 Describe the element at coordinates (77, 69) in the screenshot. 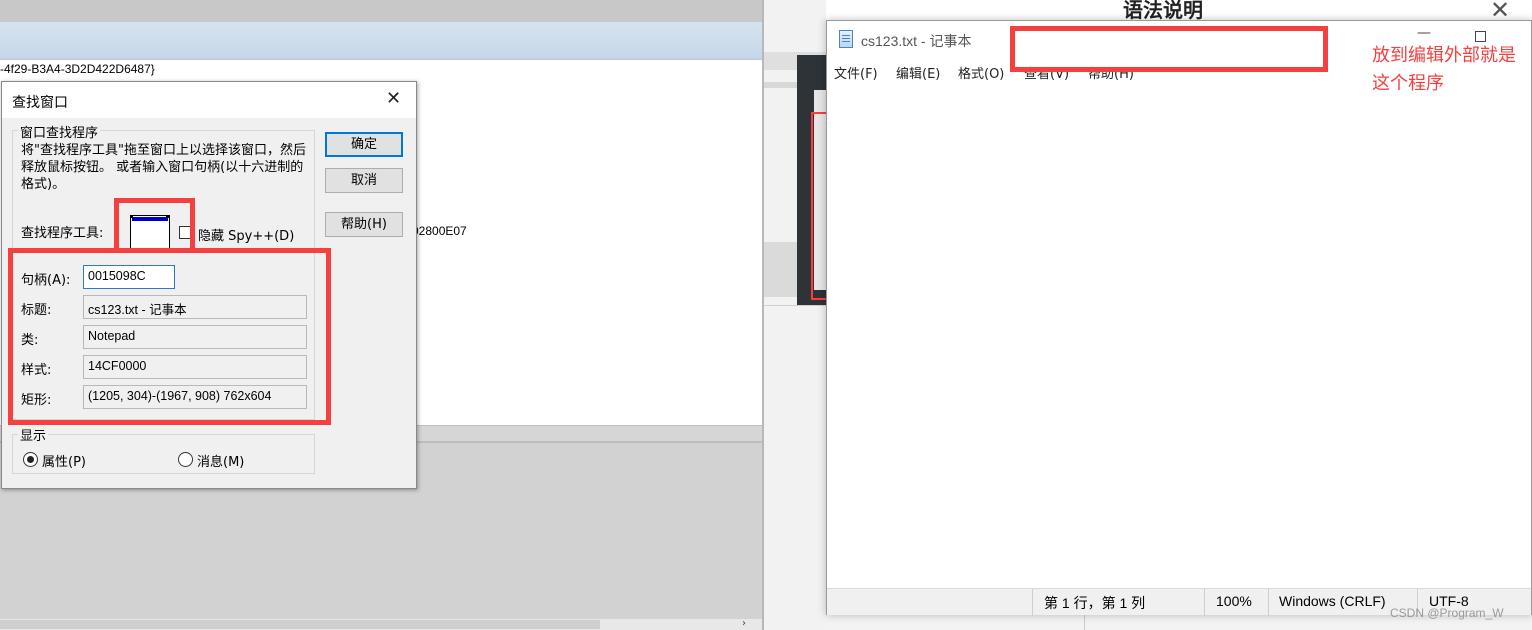

I see `guid-text: -4f29-B3A4-3D2D422D6487}` at that location.